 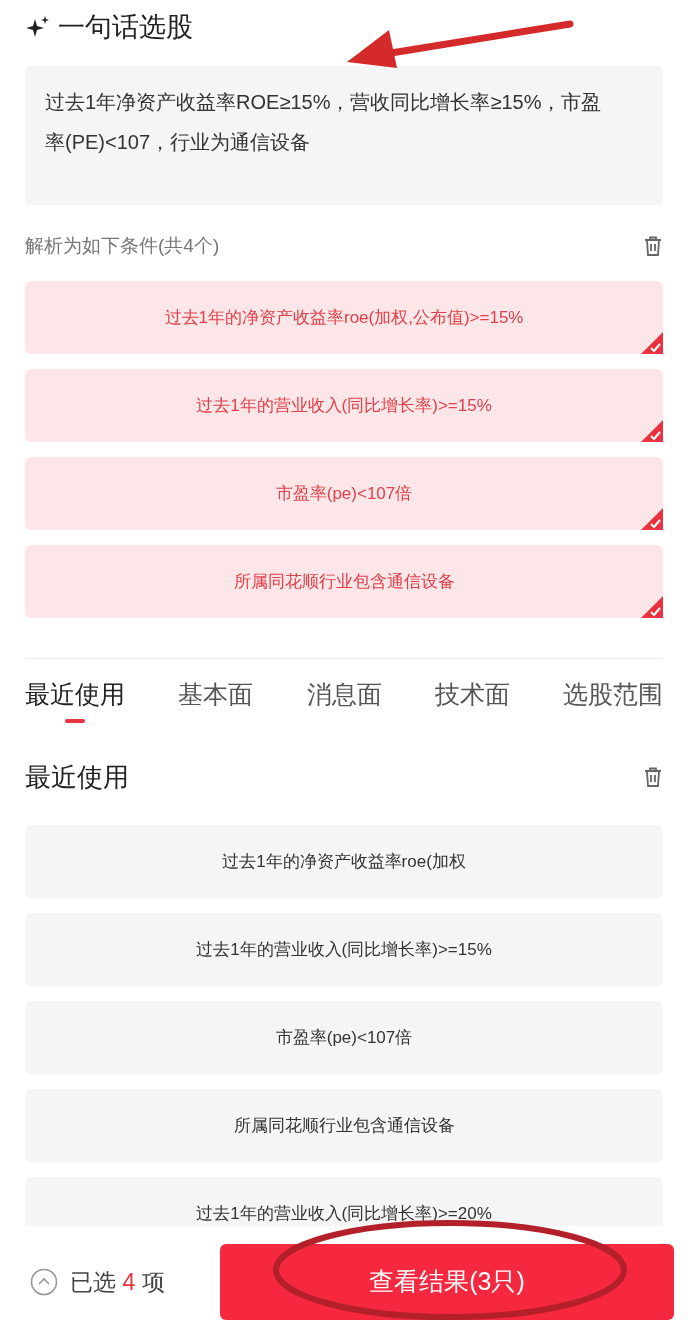 I want to click on category-tab: 最近使用, so click(x=75, y=699).